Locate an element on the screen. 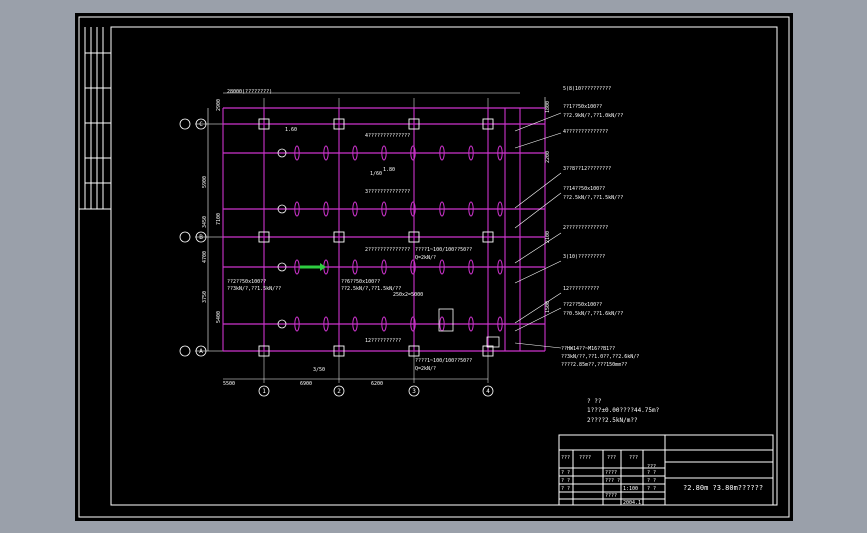  callout-bottom-3: ????2.85m??,???150mm?? is located at coordinates (594, 365).